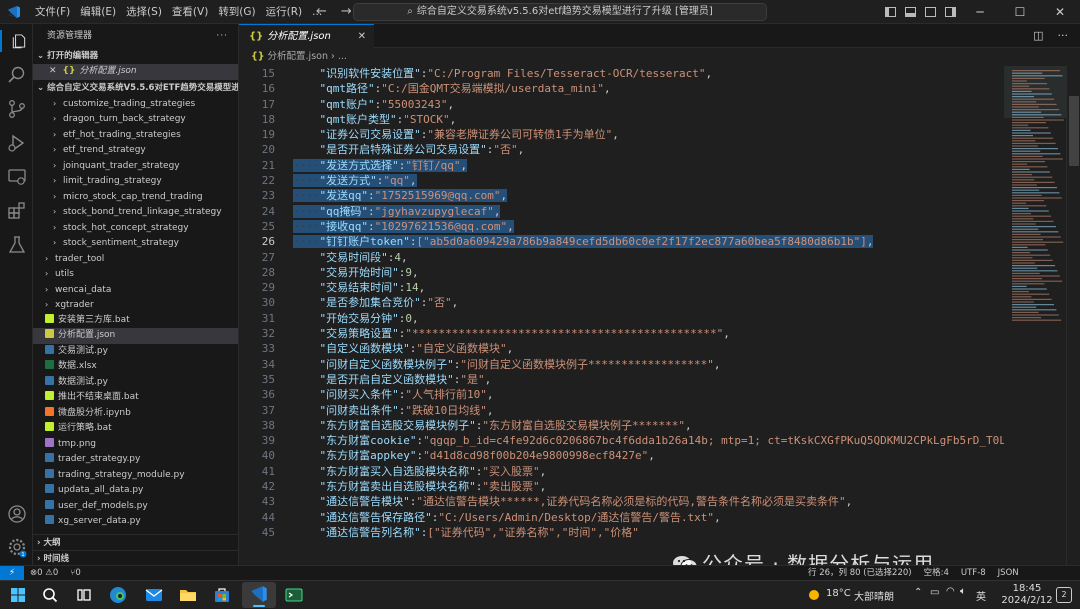  I want to click on folder-item: › wencai_data, so click(135, 290).